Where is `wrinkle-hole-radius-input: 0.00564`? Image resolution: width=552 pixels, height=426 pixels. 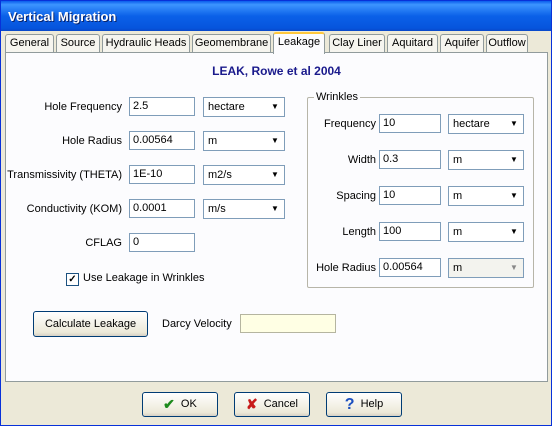 wrinkle-hole-radius-input: 0.00564 is located at coordinates (410, 267).